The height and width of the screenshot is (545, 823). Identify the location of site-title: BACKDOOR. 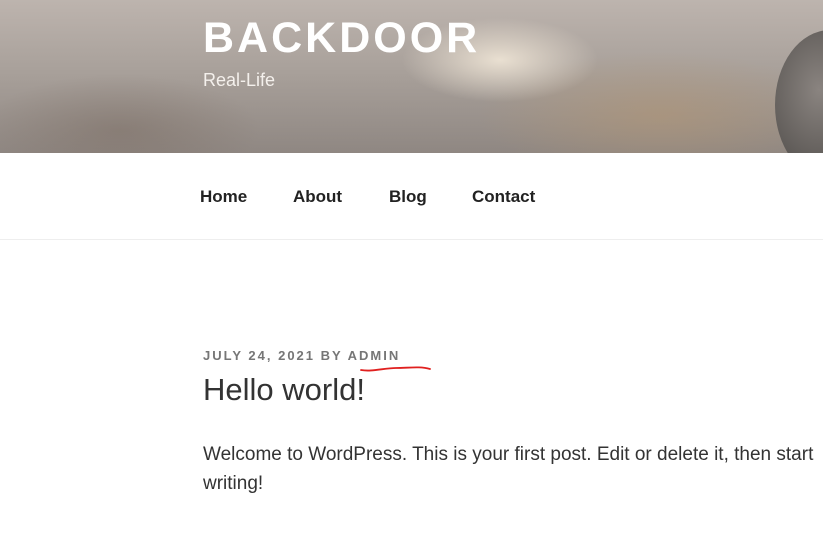
(341, 38).